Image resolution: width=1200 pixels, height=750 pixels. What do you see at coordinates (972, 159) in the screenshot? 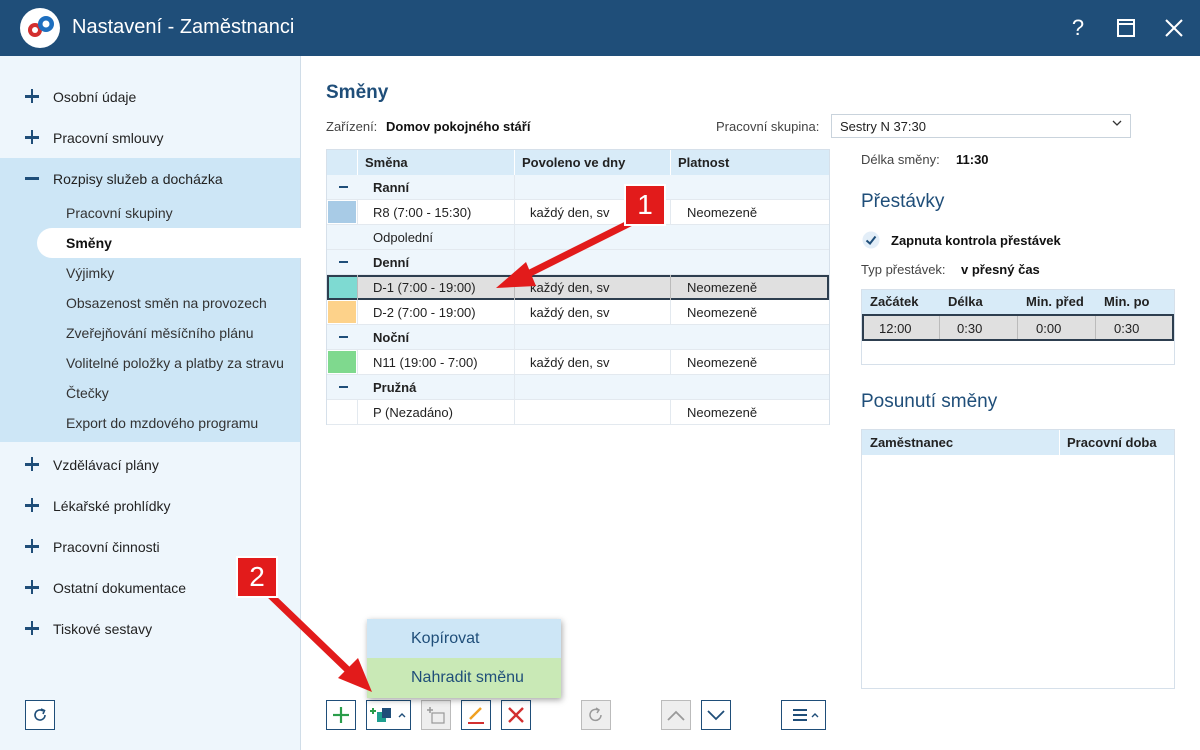
I see `shift-length-value: 11:30` at bounding box center [972, 159].